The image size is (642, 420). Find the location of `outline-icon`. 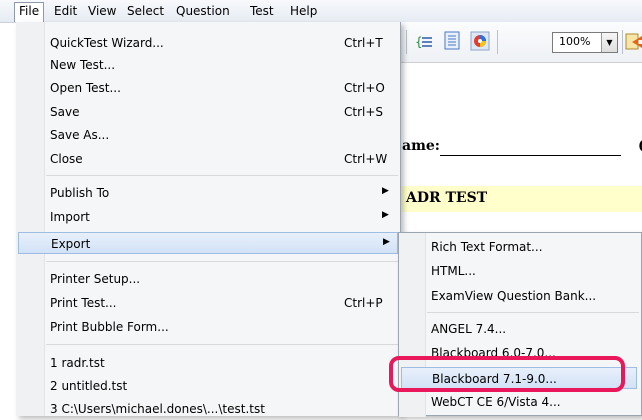

outline-icon is located at coordinates (452, 41).